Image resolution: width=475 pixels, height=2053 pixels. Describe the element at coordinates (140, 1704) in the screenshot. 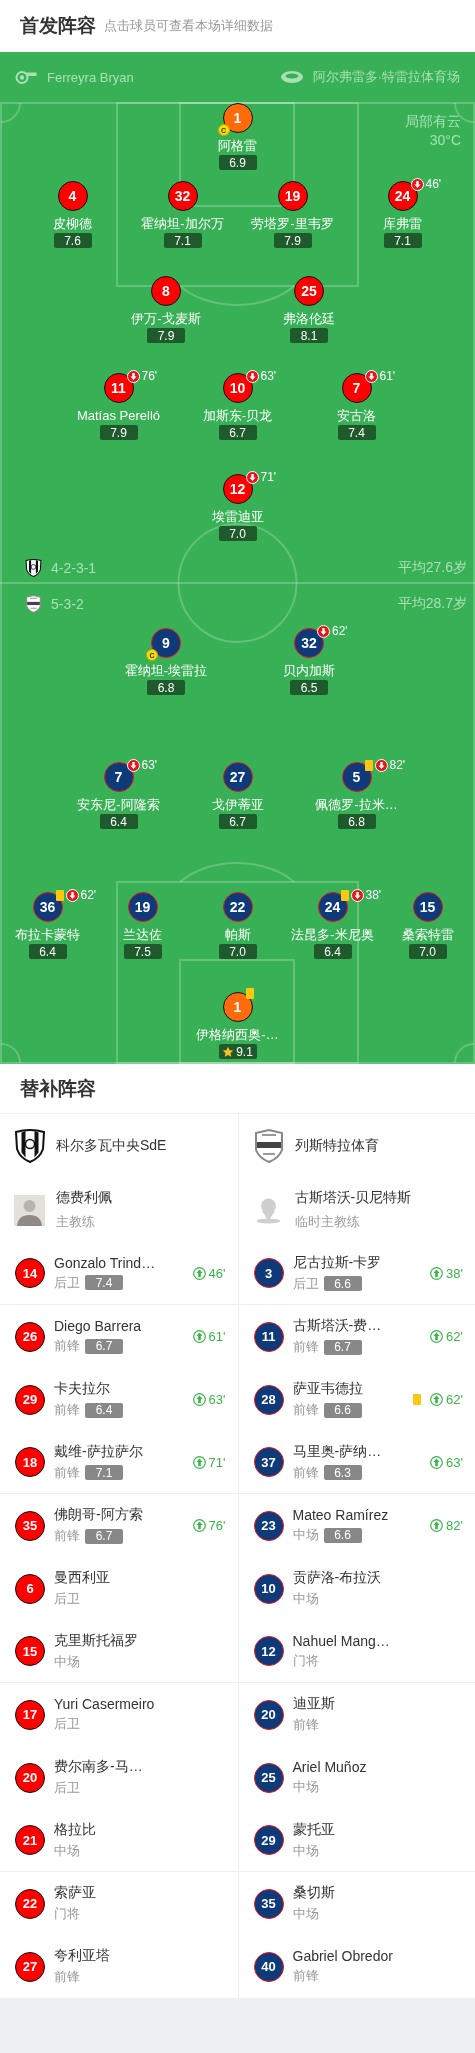

I see `player-name: Yuri Casermeiro` at that location.